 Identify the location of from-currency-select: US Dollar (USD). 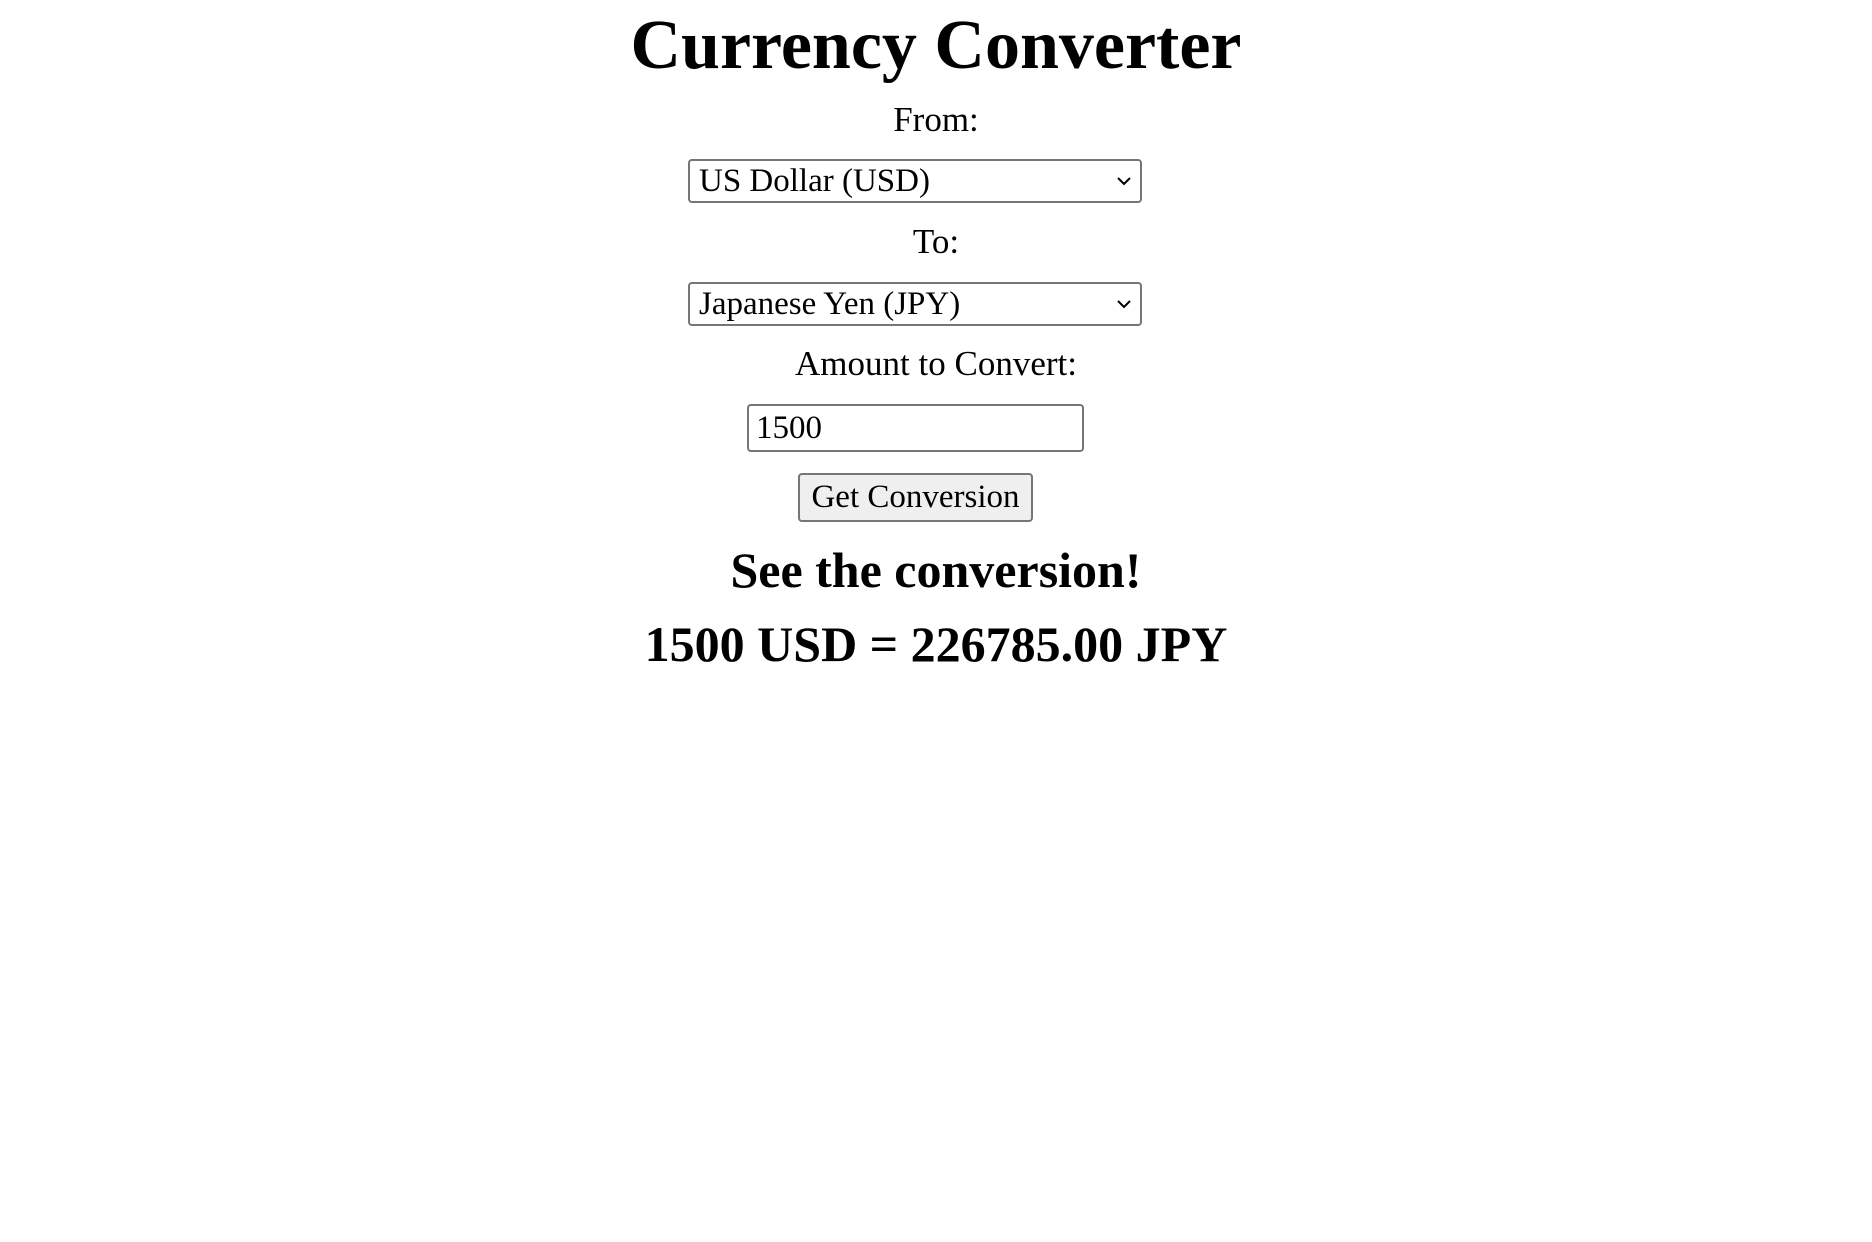
(915, 181).